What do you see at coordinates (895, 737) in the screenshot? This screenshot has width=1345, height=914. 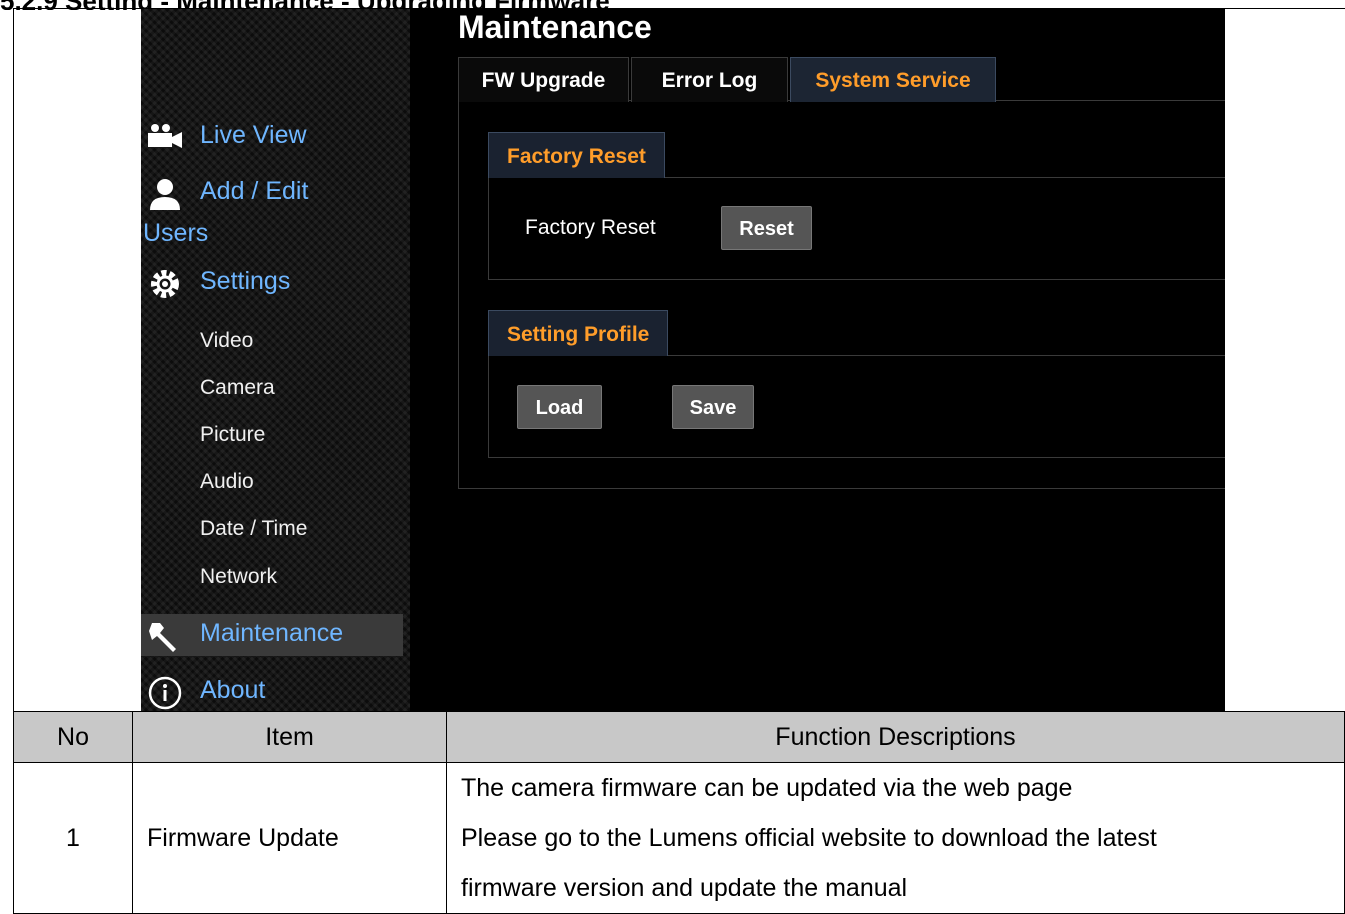 I see `header-function-descriptions: Function Descriptions` at bounding box center [895, 737].